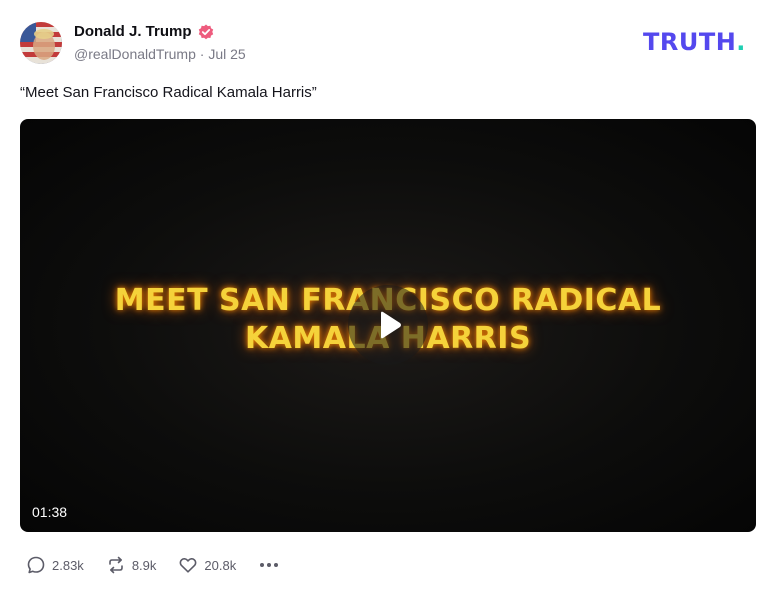 Image resolution: width=777 pixels, height=595 pixels. I want to click on retruth-button: 8.9k, so click(131, 565).